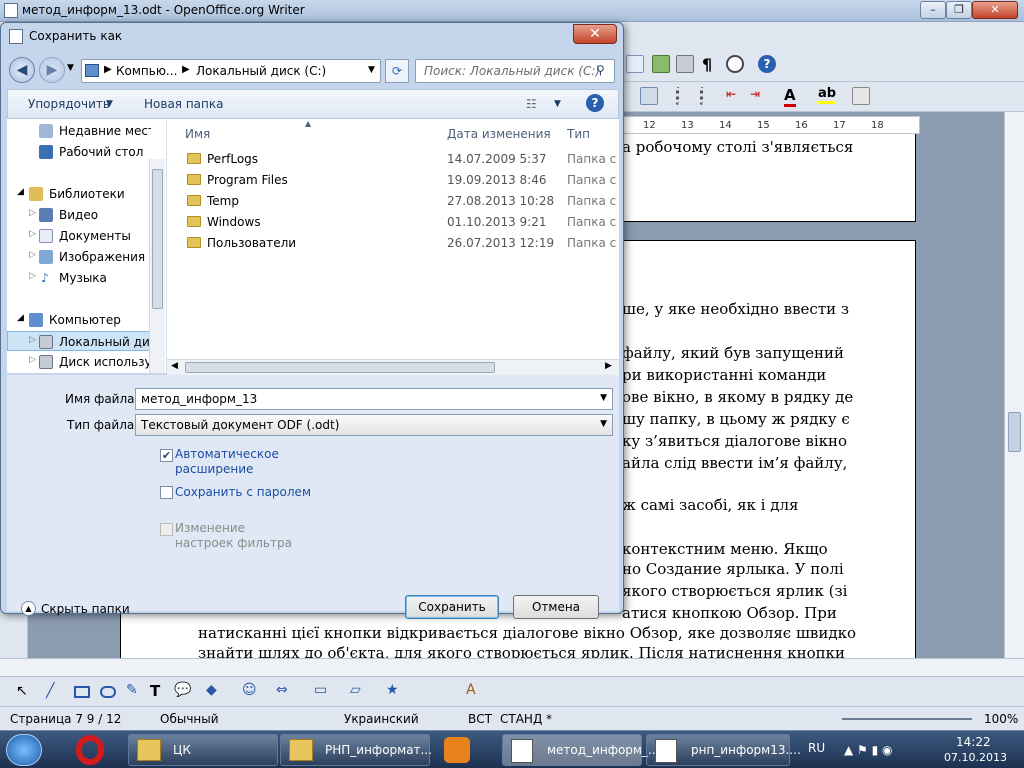 Image resolution: width=1024 pixels, height=768 pixels. What do you see at coordinates (355, 690) in the screenshot?
I see `callouts-icon: ▱` at bounding box center [355, 690].